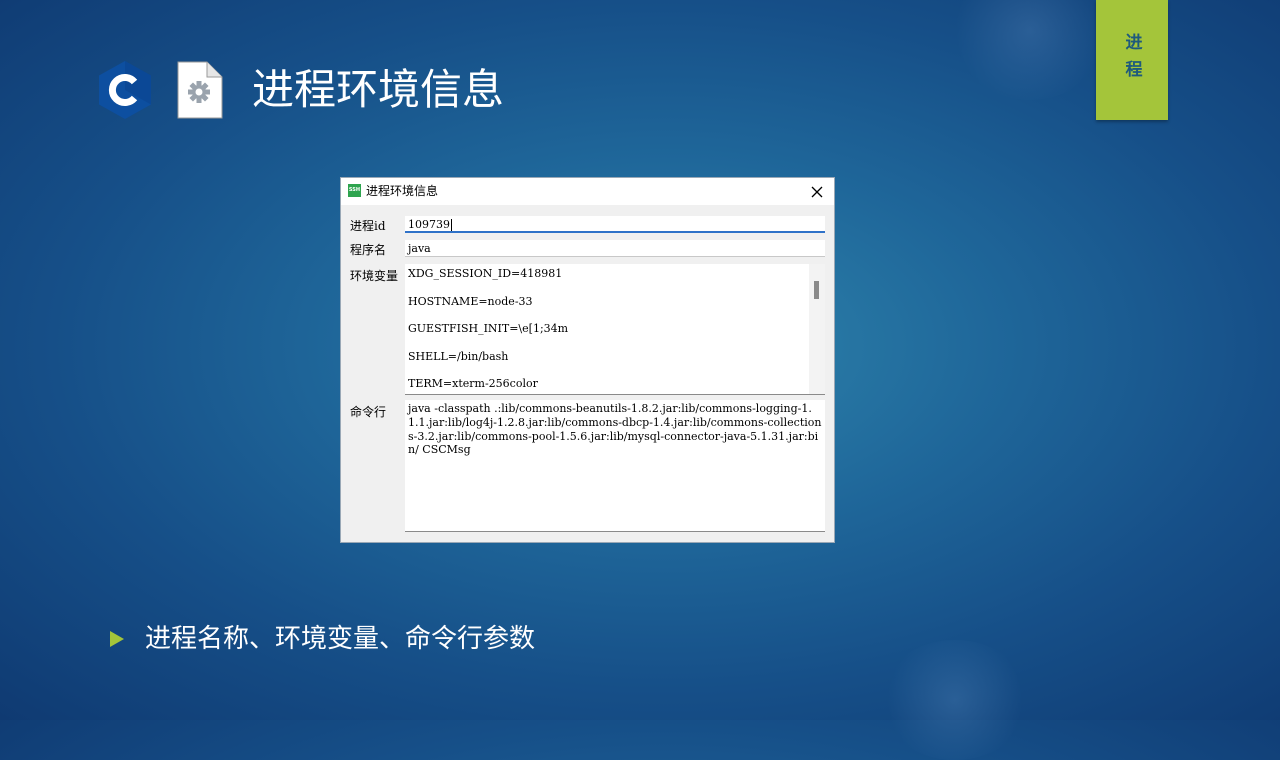  Describe the element at coordinates (429, 224) in the screenshot. I see `pid-value: 109739` at that location.